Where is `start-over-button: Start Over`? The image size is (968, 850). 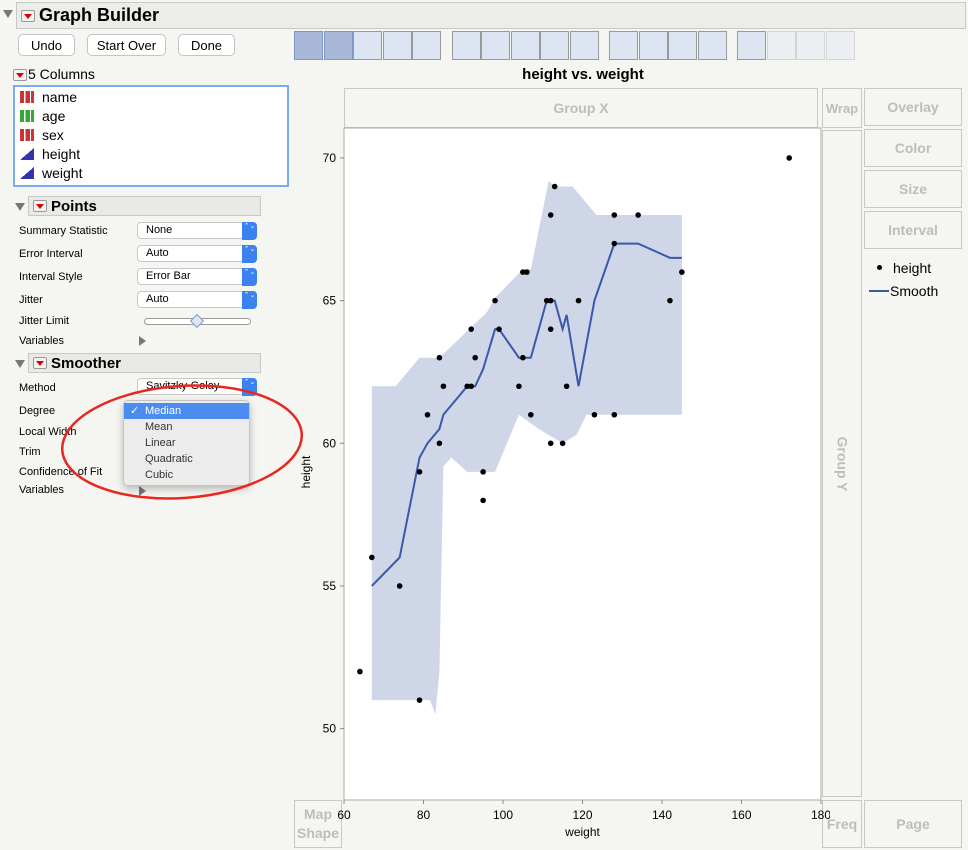 start-over-button: Start Over is located at coordinates (126, 45).